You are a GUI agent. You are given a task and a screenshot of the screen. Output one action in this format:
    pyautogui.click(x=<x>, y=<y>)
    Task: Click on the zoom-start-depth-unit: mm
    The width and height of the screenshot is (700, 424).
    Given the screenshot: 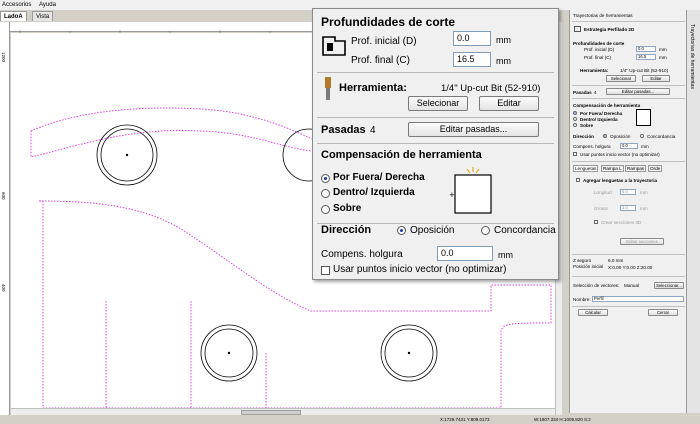 What is the action you would take?
    pyautogui.click(x=503, y=40)
    